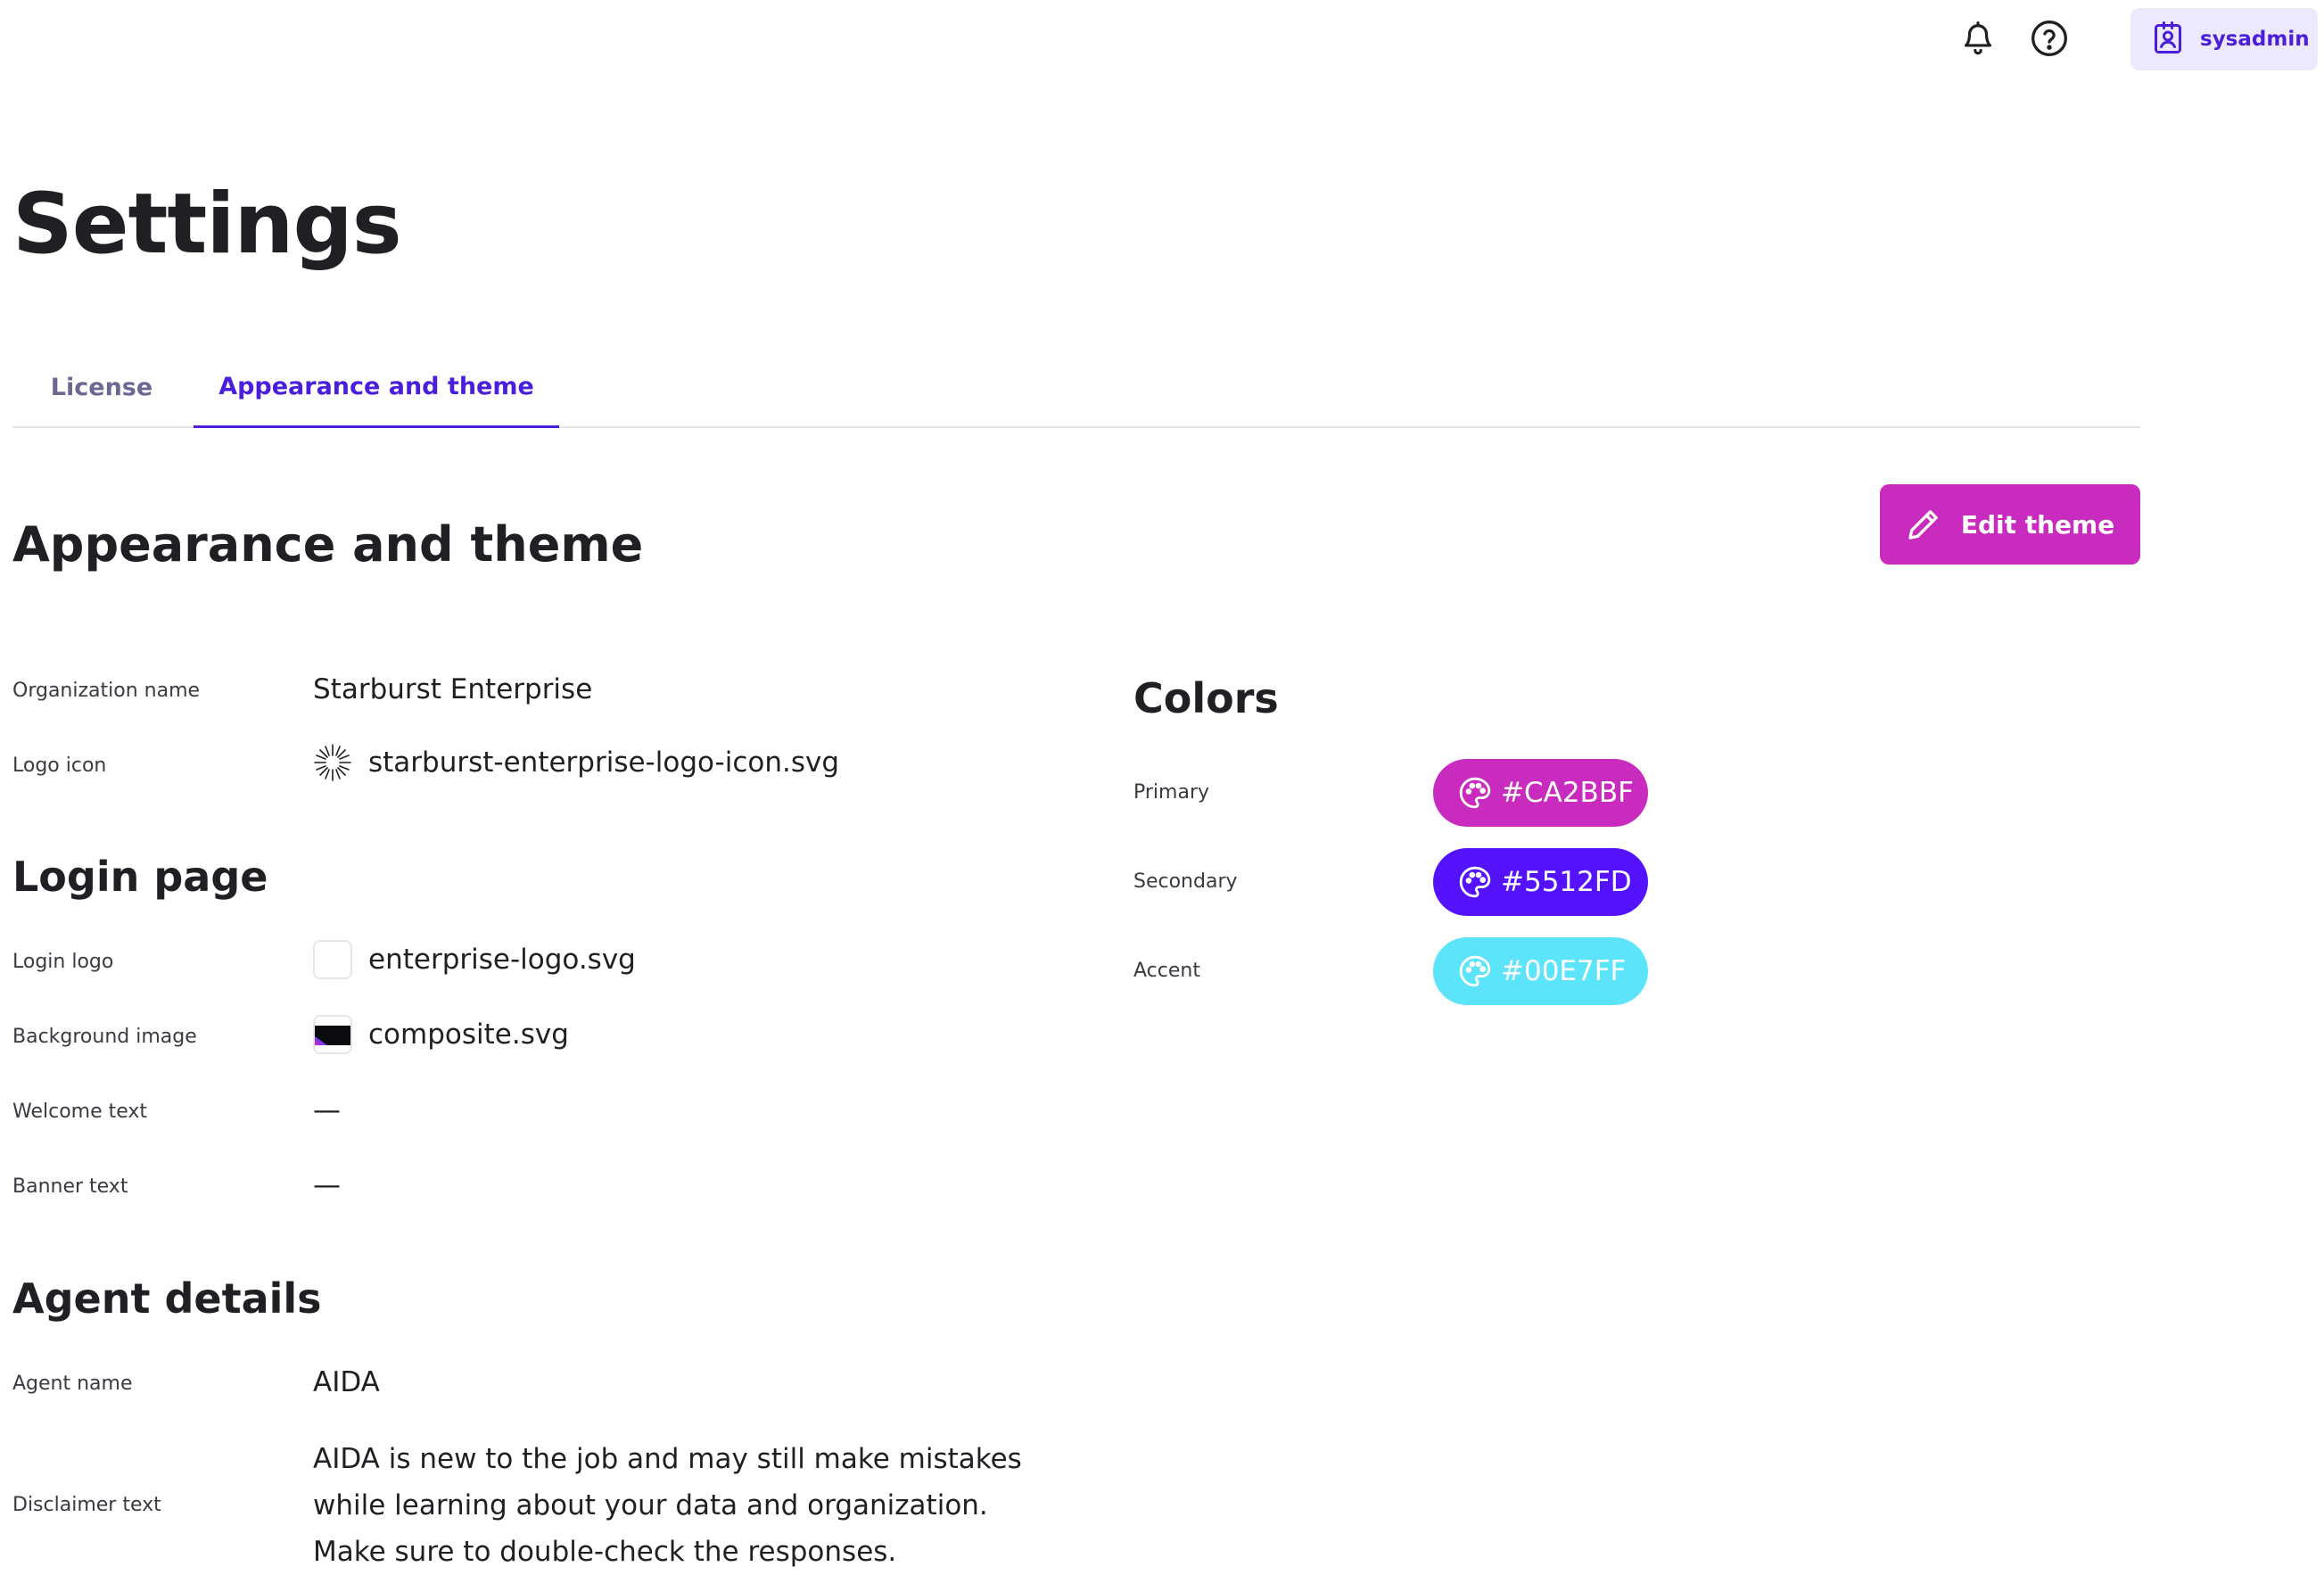  I want to click on notifications-button, so click(1978, 40).